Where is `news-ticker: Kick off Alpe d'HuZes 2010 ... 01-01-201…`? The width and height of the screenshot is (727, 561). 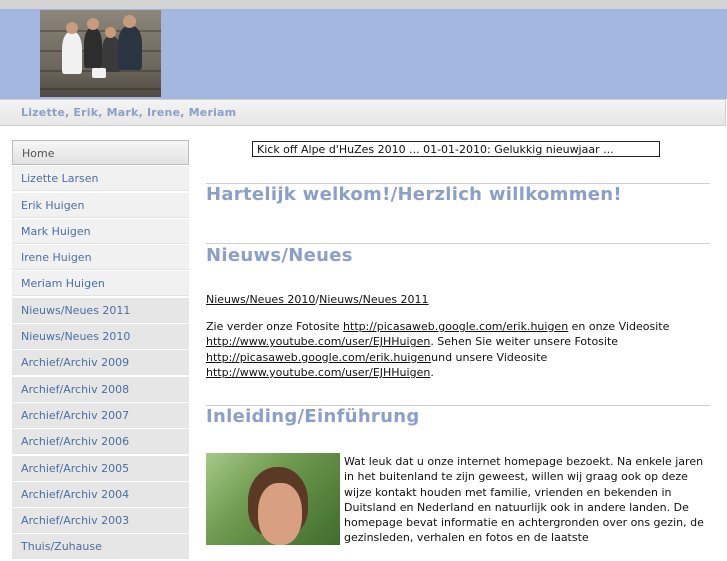 news-ticker: Kick off Alpe d'HuZes 2010 ... 01-01-201… is located at coordinates (456, 149).